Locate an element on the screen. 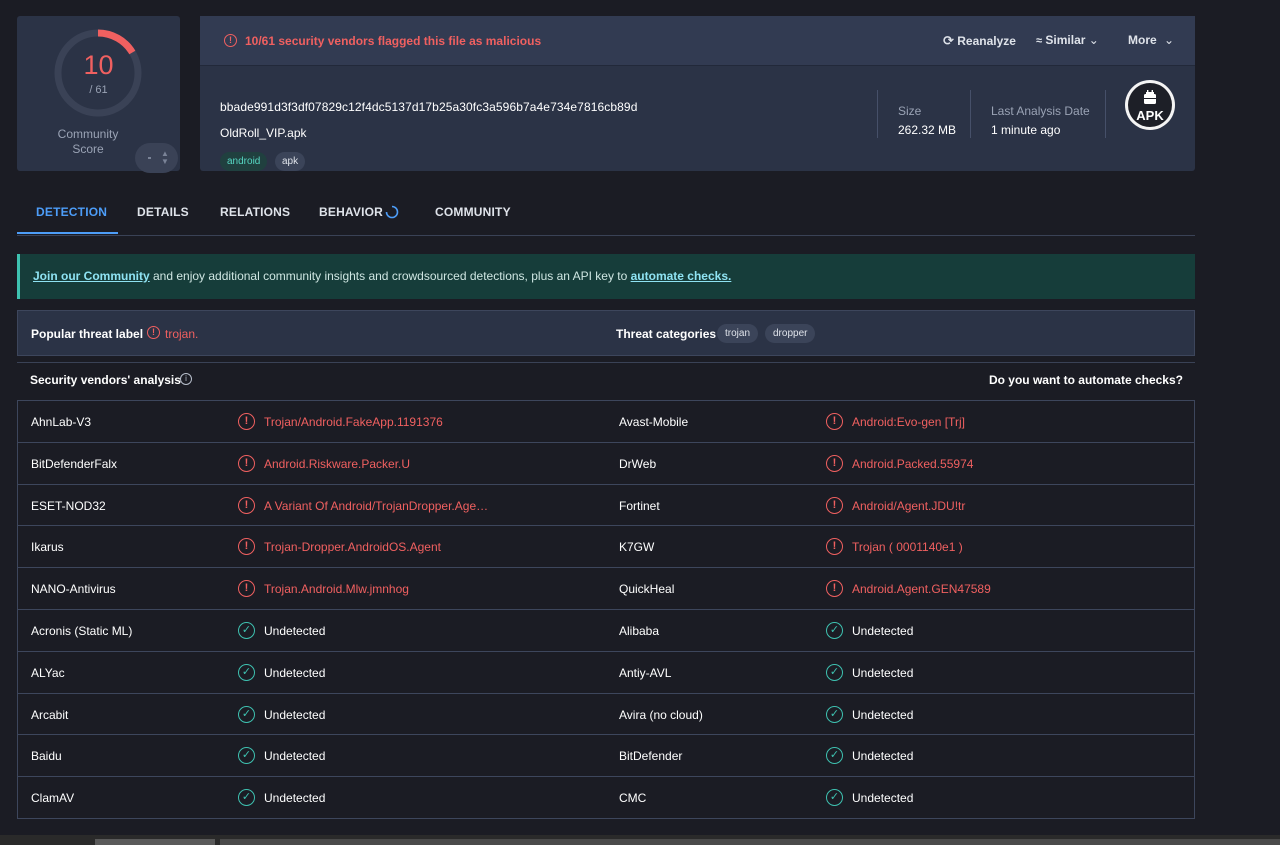  vote-arrows-icon: ▲ ▼ is located at coordinates (165, 158).